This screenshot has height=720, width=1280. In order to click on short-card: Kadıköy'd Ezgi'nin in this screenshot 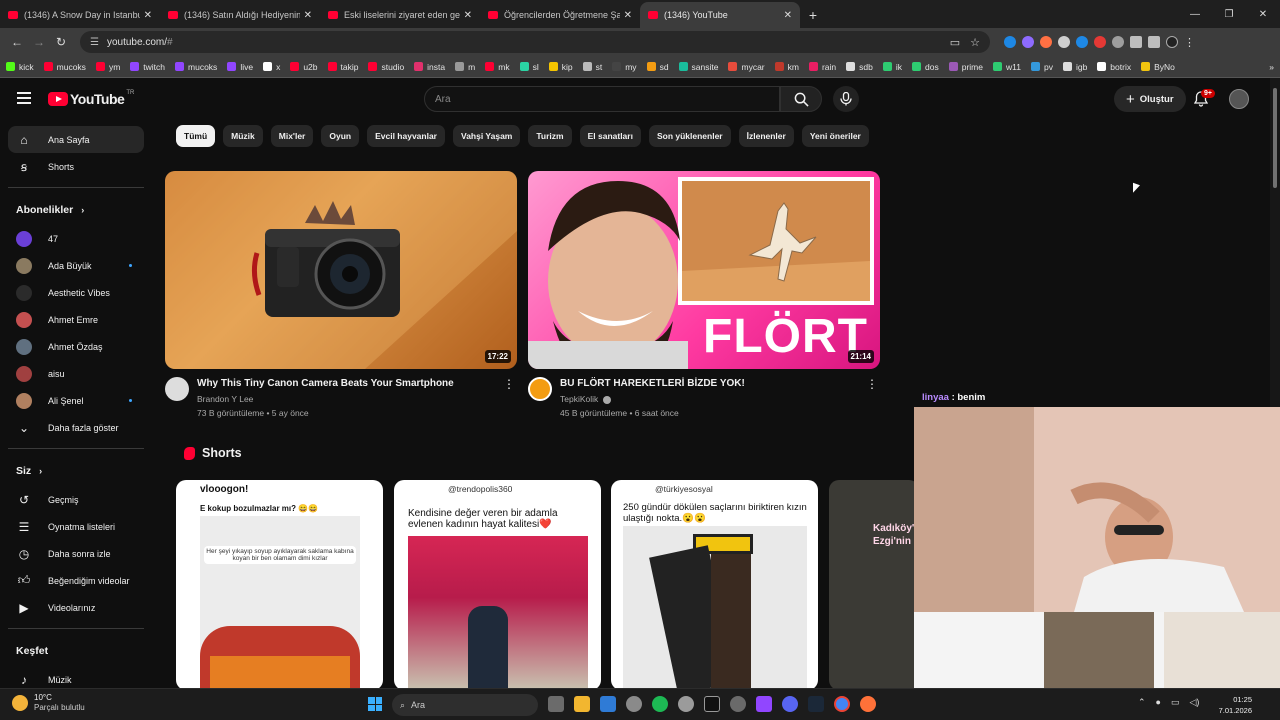, I will do `click(874, 585)`.